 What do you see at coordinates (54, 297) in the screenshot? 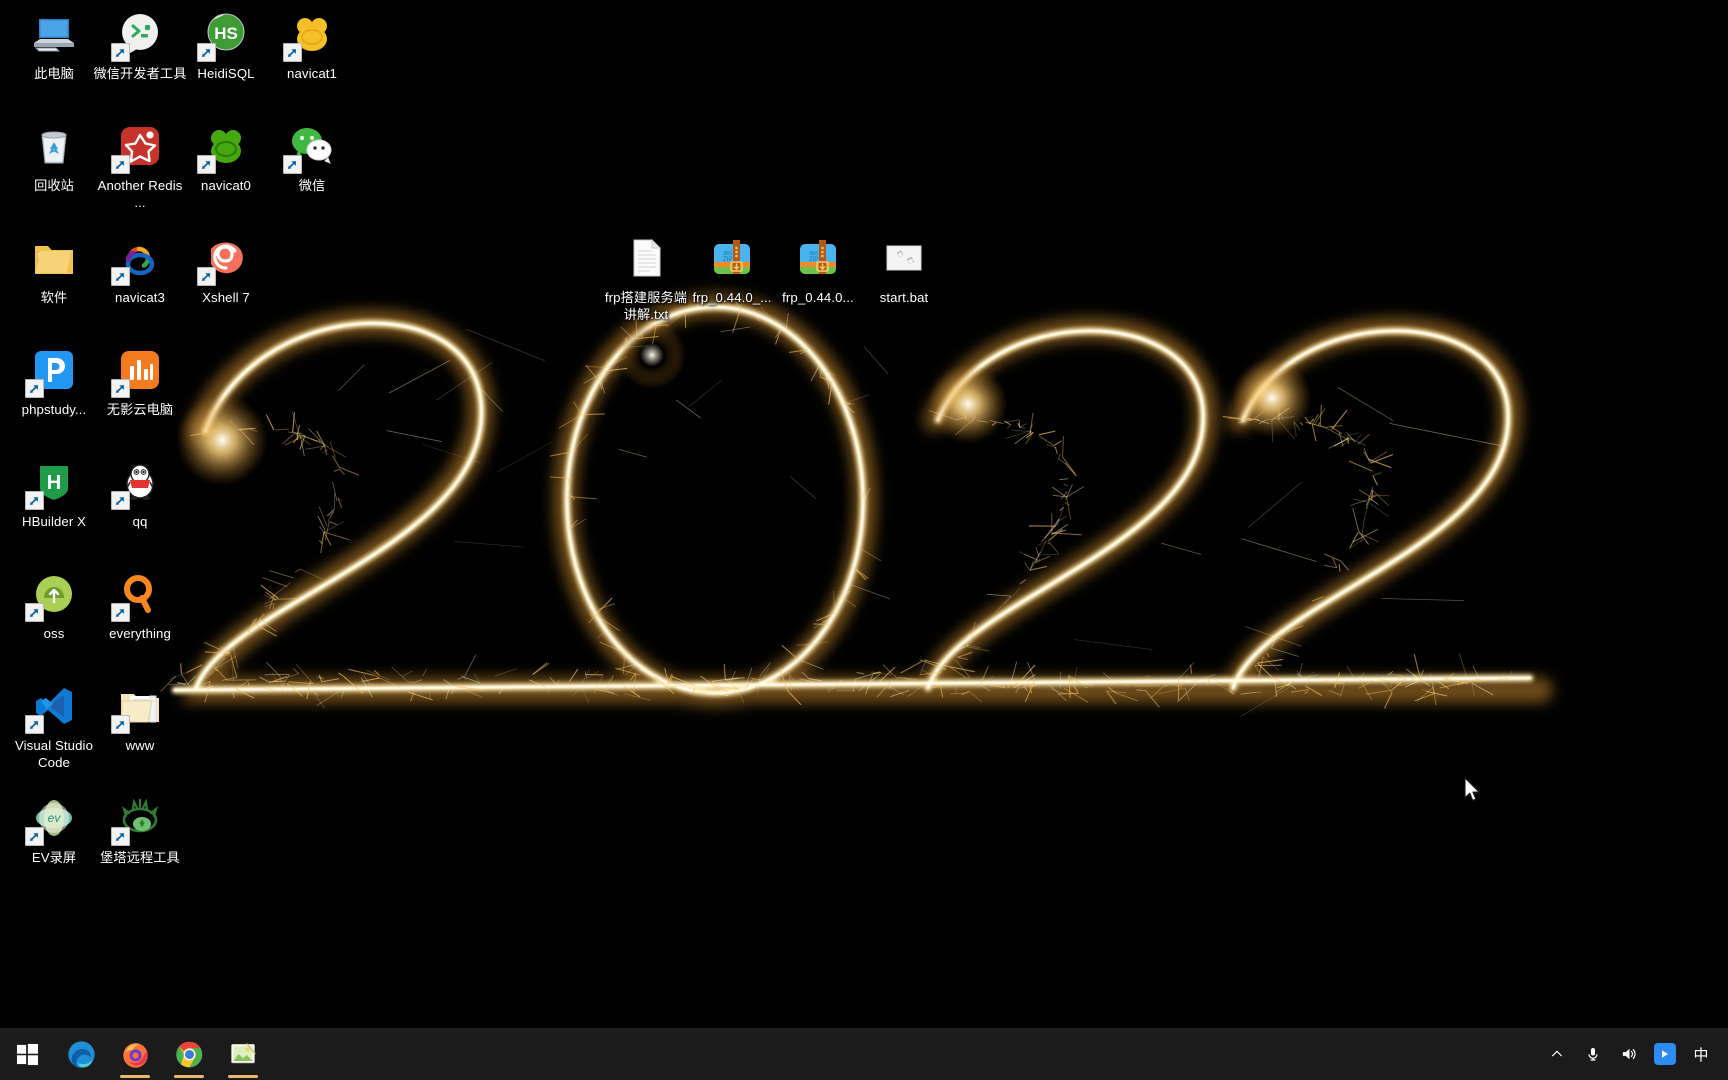
I see `desktop-icon-label: 软件` at bounding box center [54, 297].